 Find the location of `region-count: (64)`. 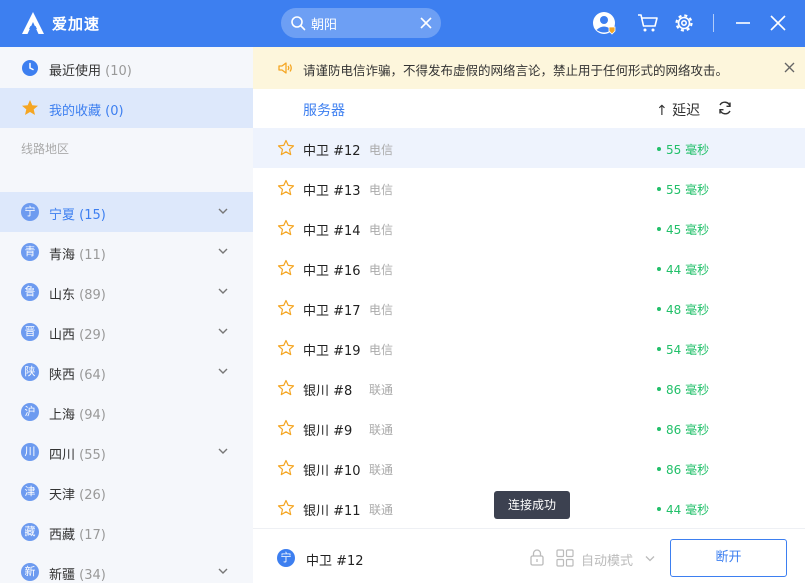

region-count: (64) is located at coordinates (92, 375).